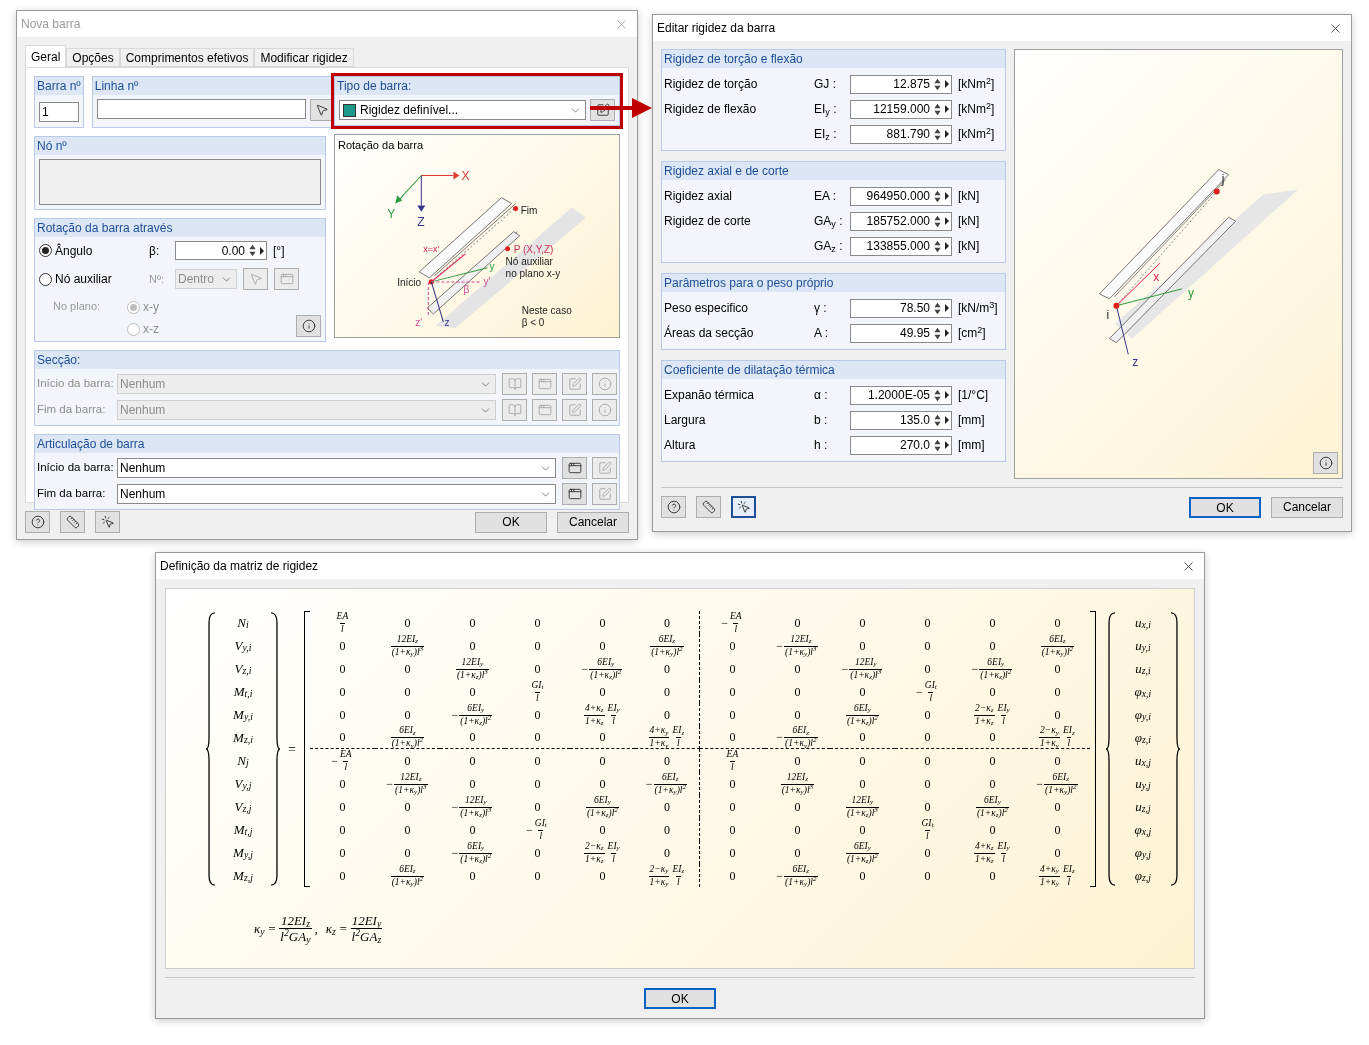 This screenshot has width=1369, height=1045. Describe the element at coordinates (465, 175) in the screenshot. I see `axis-label: X` at that location.